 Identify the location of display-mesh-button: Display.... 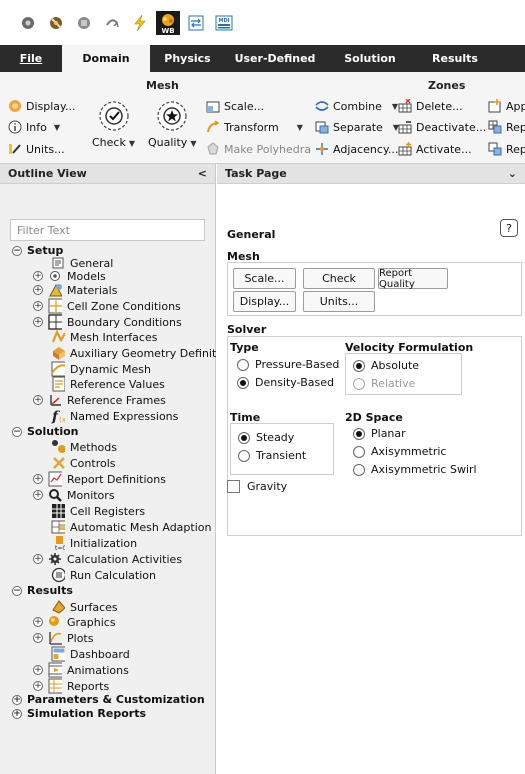
(41, 106).